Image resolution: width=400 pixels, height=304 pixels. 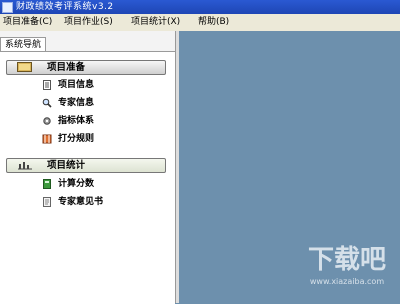 What do you see at coordinates (76, 184) in the screenshot?
I see `nav-item-label: 计算分数` at bounding box center [76, 184].